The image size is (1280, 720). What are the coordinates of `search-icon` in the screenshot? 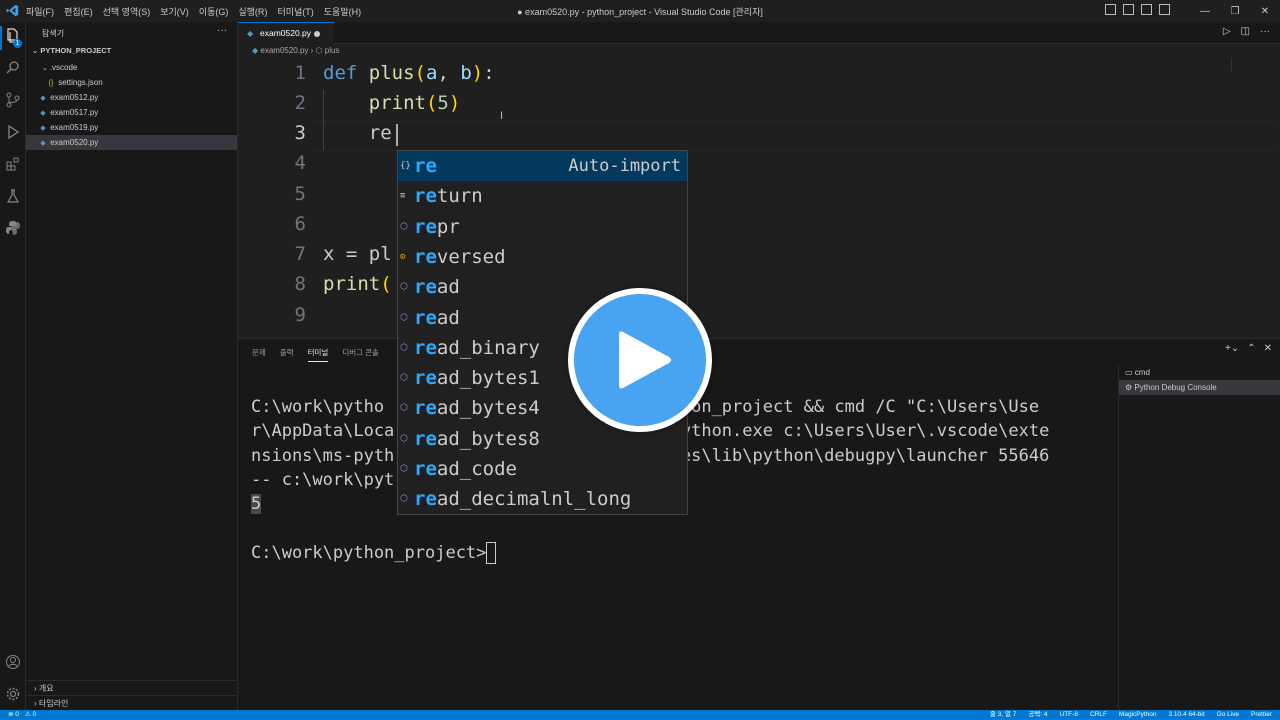 It's located at (13, 68).